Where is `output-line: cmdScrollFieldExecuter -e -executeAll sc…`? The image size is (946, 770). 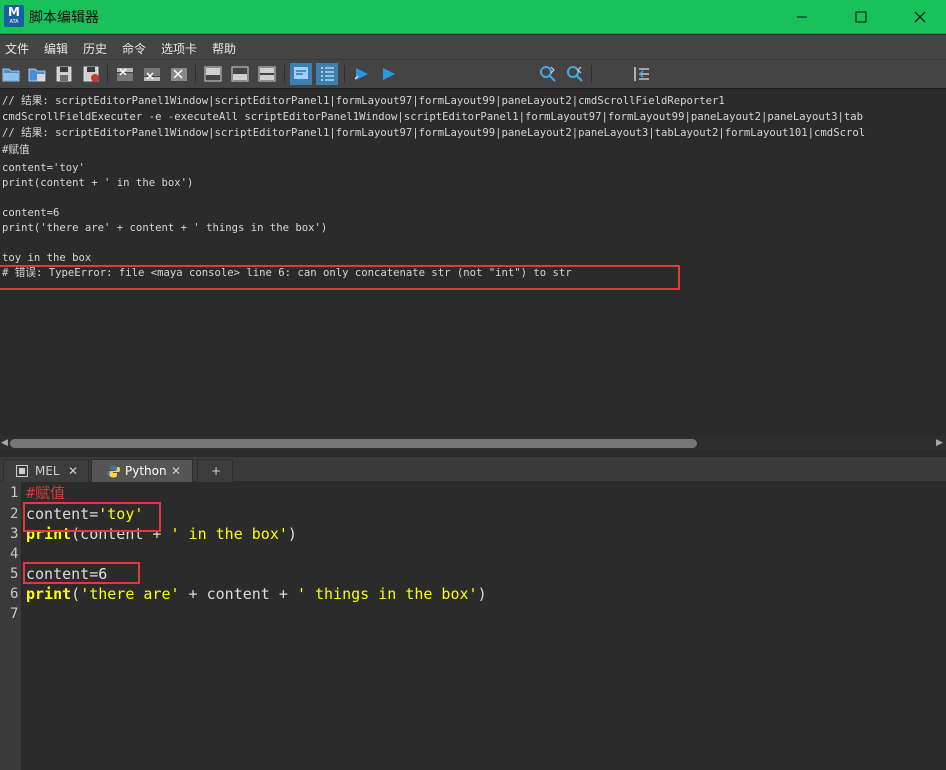
output-line: cmdScrollFieldExecuter -e -executeAll sc… is located at coordinates (433, 117).